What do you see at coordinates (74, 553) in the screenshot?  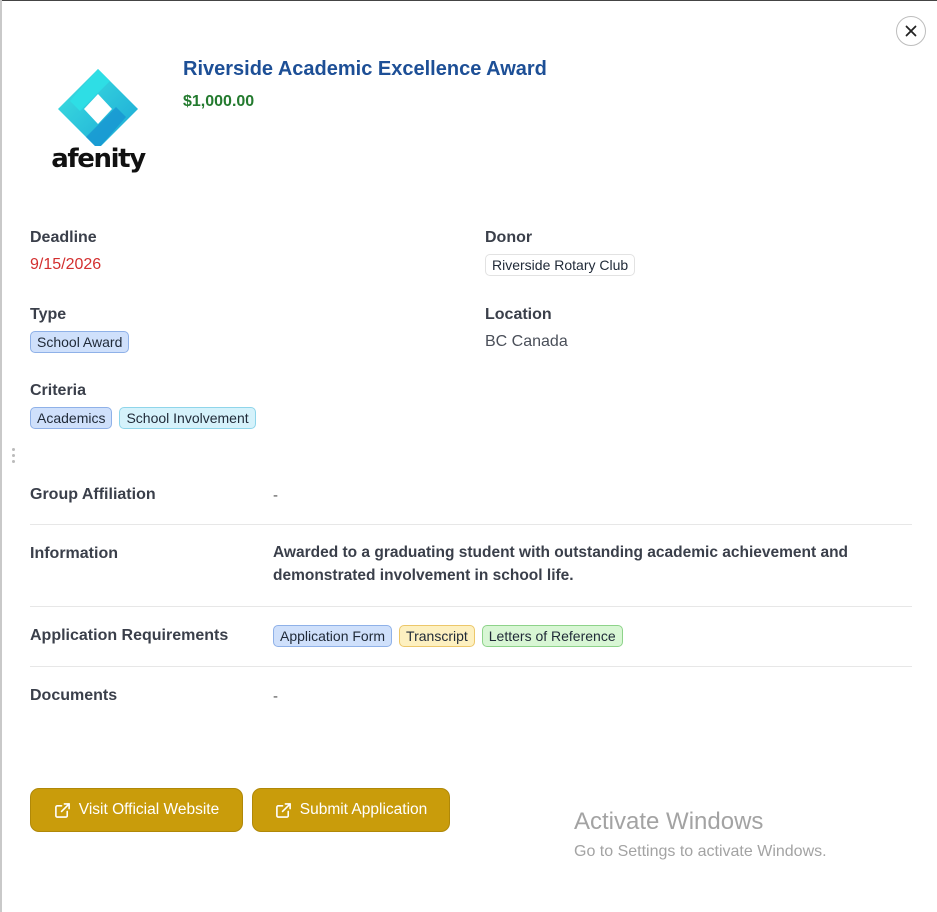 I see `information-label: Information` at bounding box center [74, 553].